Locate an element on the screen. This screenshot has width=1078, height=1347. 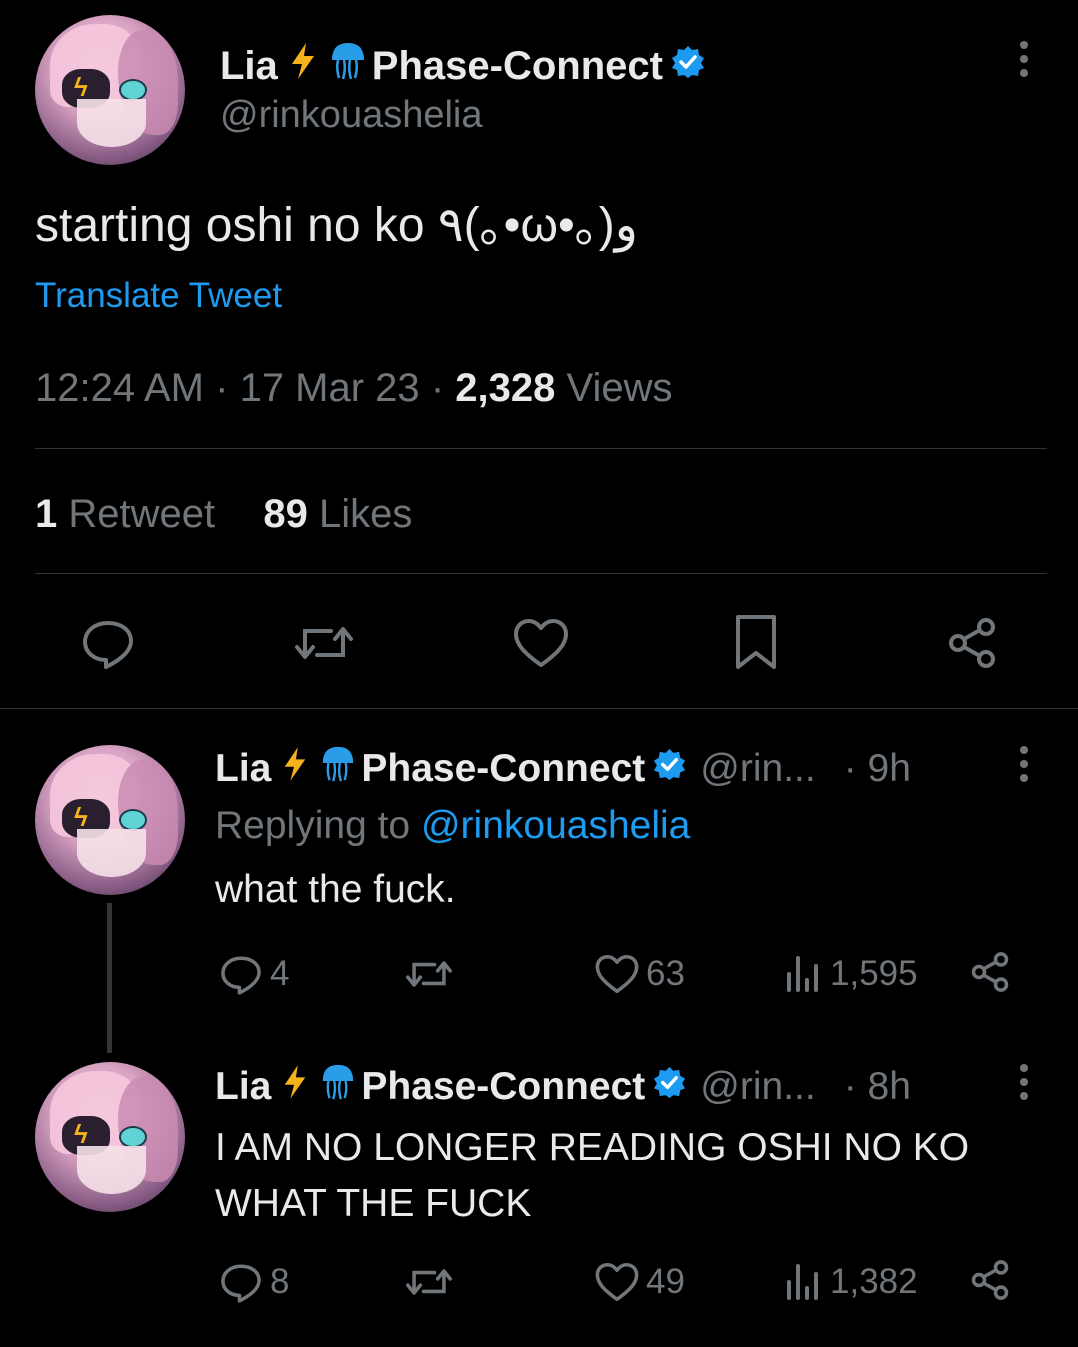
tweet-date: 17 Mar 23 is located at coordinates (330, 388).